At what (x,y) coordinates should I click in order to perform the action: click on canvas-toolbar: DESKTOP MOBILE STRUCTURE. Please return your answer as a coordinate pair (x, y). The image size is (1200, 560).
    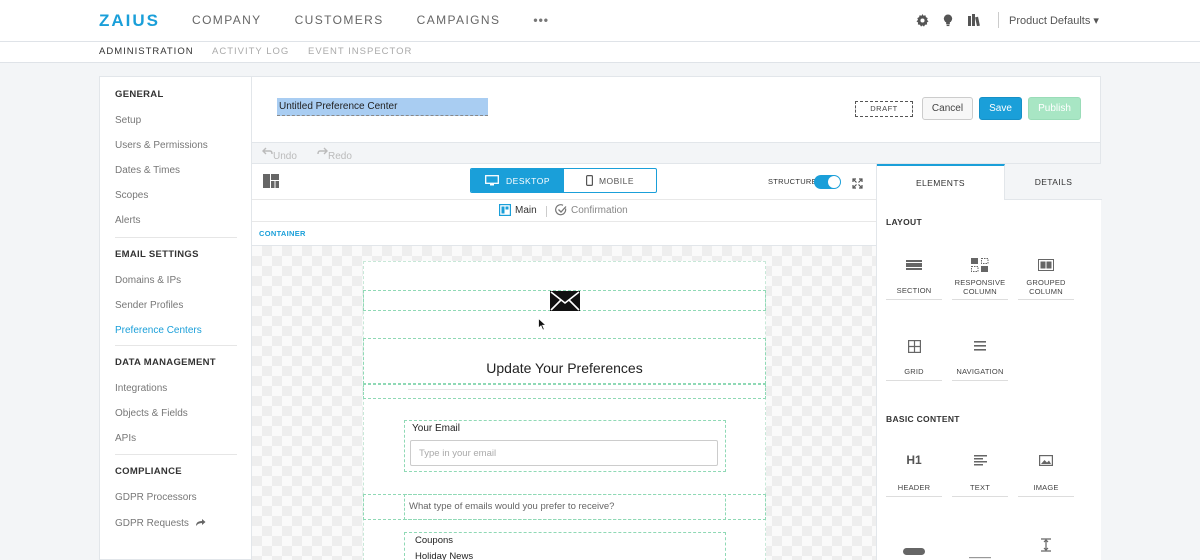
    Looking at the image, I should click on (564, 181).